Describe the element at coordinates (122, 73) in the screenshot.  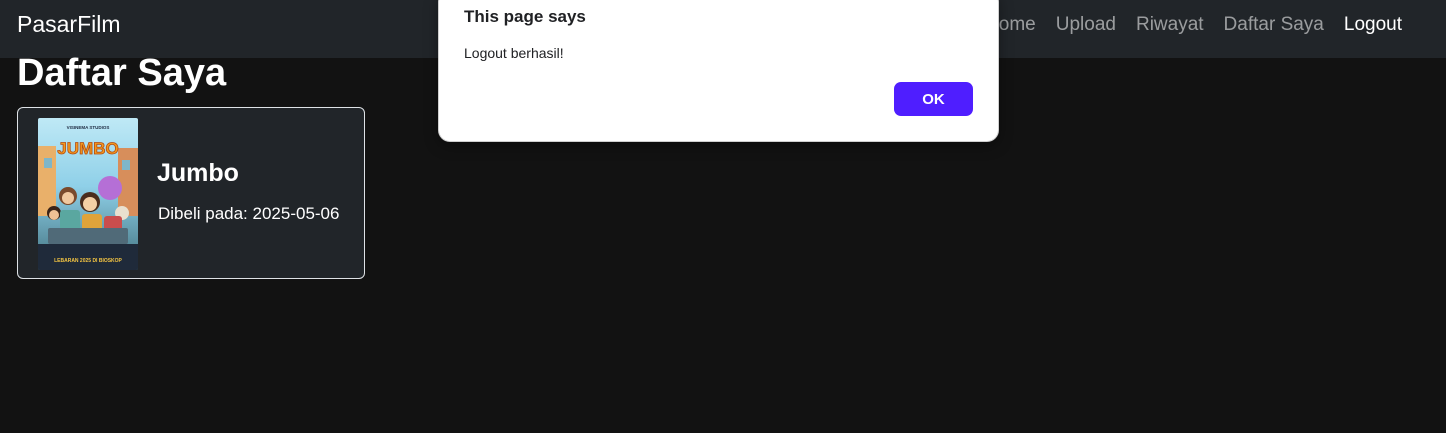
I see `page-title: Daftar Saya` at that location.